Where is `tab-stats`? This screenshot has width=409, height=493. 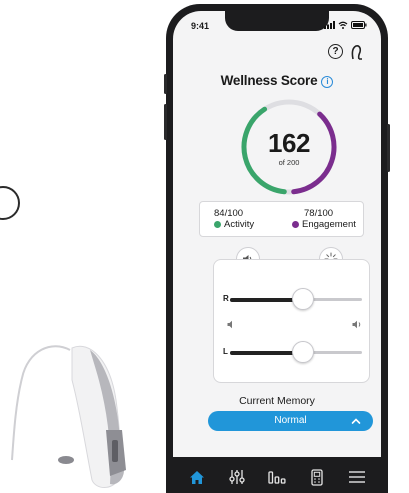
tab-stats is located at coordinates (277, 477).